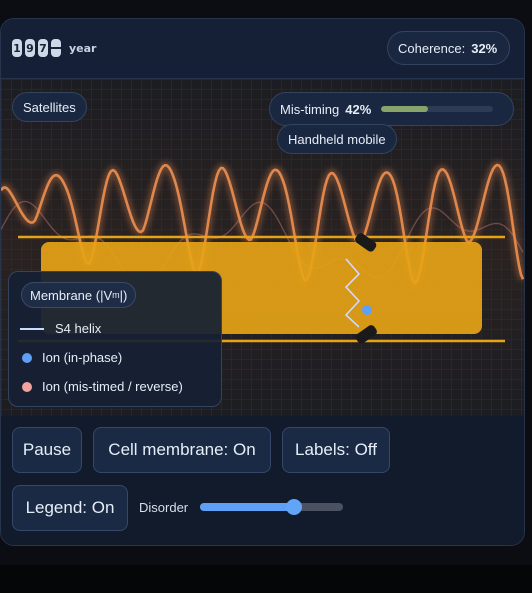  I want to click on mistiming-bar-fill, so click(405, 109).